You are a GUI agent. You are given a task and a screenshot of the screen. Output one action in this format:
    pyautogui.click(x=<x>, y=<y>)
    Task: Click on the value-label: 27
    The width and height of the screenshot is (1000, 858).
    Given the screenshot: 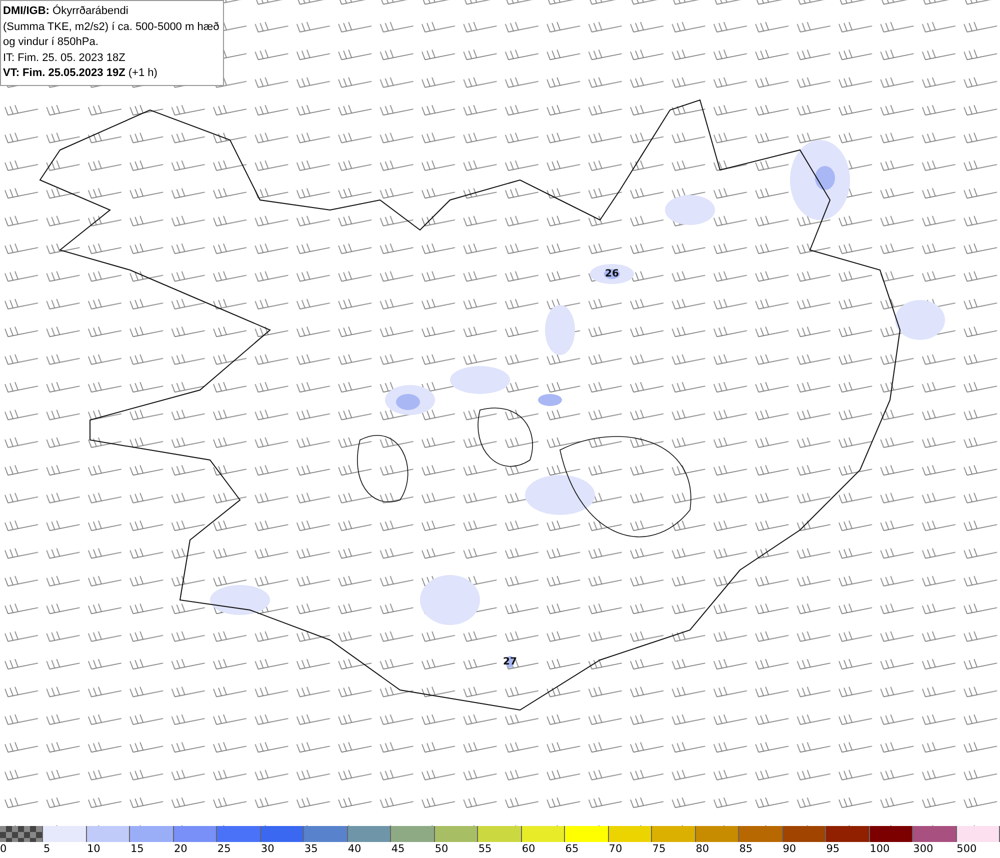 What is the action you would take?
    pyautogui.click(x=510, y=662)
    